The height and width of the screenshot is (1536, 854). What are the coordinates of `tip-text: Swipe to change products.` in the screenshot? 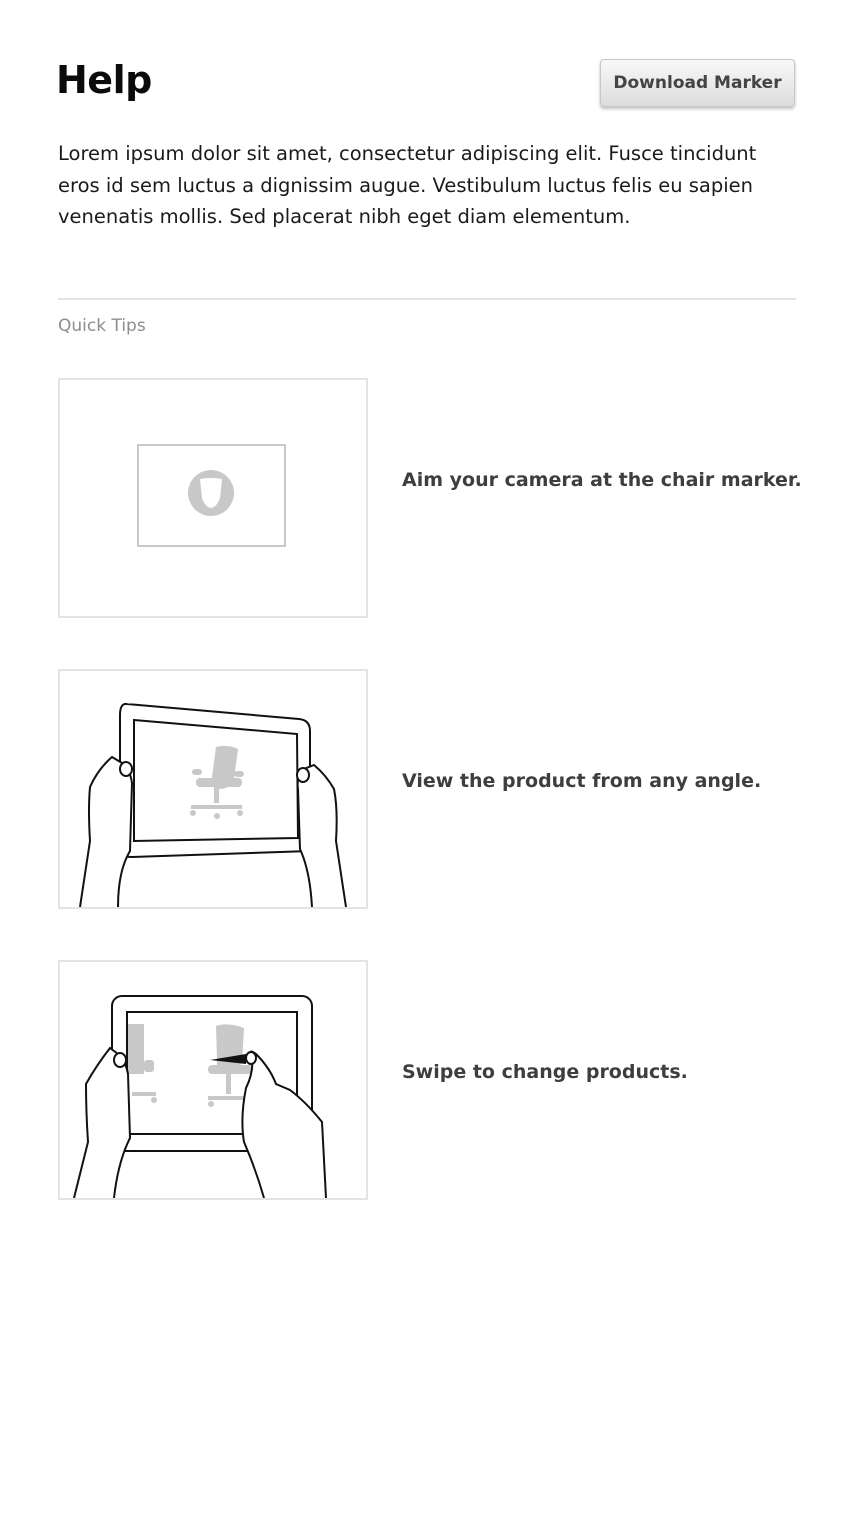 It's located at (545, 1072).